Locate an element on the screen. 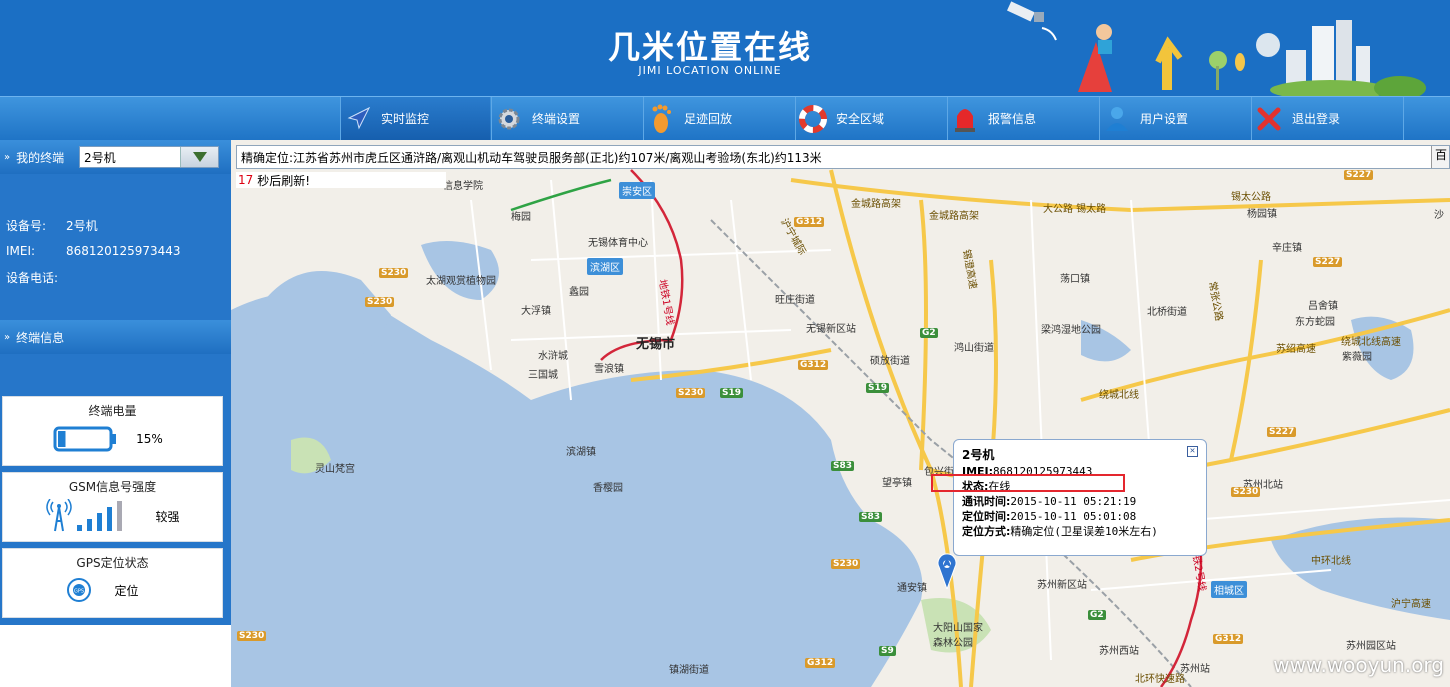 The width and height of the screenshot is (1450, 687). svg-text: GPS is located at coordinates (79, 592).